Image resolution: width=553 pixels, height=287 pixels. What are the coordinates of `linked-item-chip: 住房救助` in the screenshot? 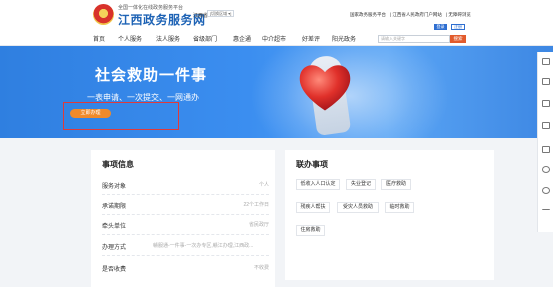 It's located at (310, 230).